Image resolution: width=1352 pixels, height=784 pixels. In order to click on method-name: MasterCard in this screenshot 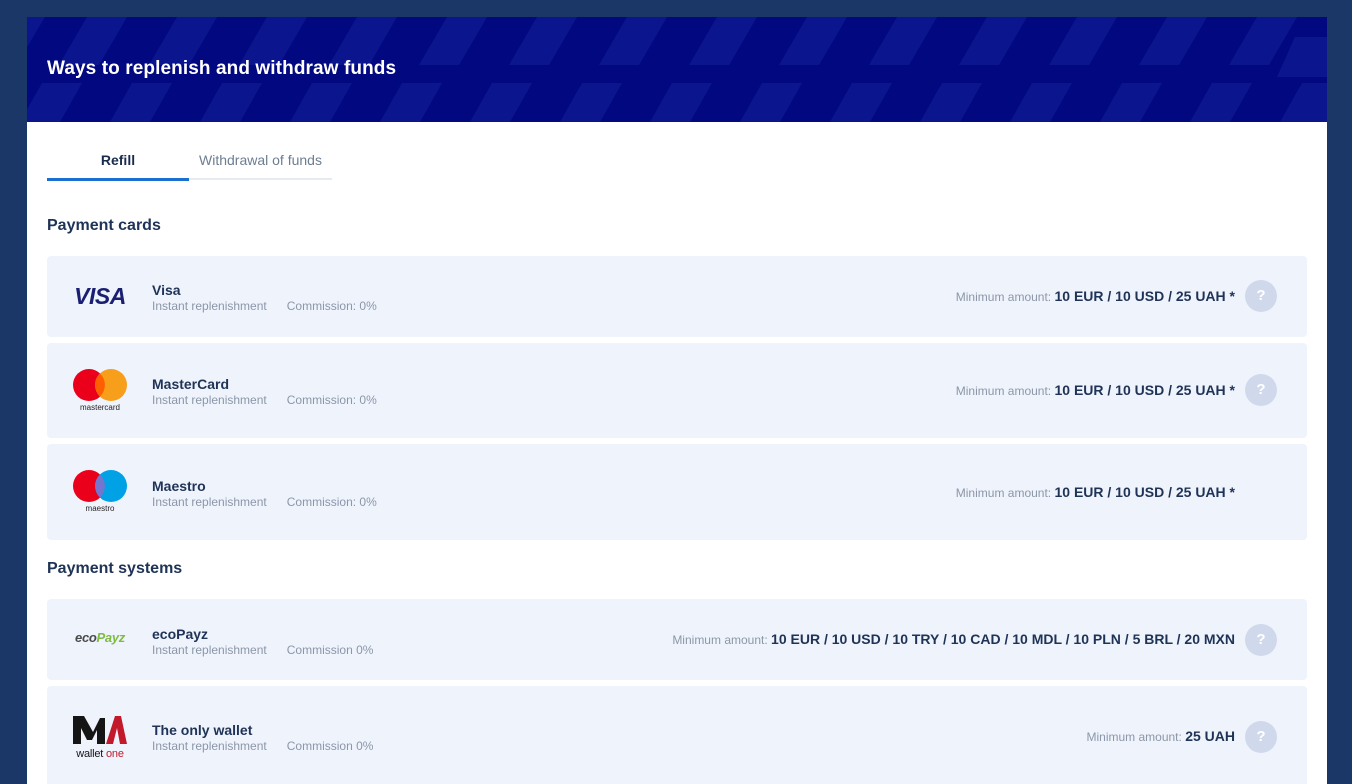, I will do `click(191, 384)`.